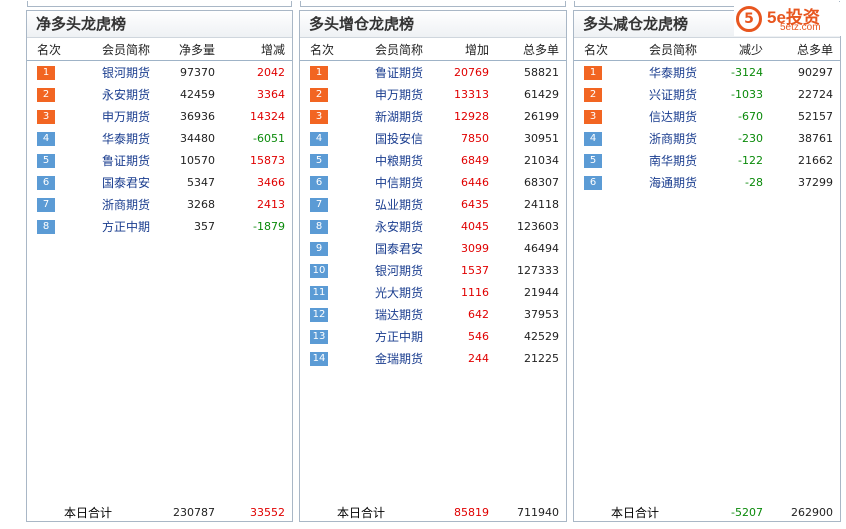 The width and height of the screenshot is (846, 529). Describe the element at coordinates (433, 359) in the screenshot. I see `table-row: 14 金瑞期货 244 21225` at that location.